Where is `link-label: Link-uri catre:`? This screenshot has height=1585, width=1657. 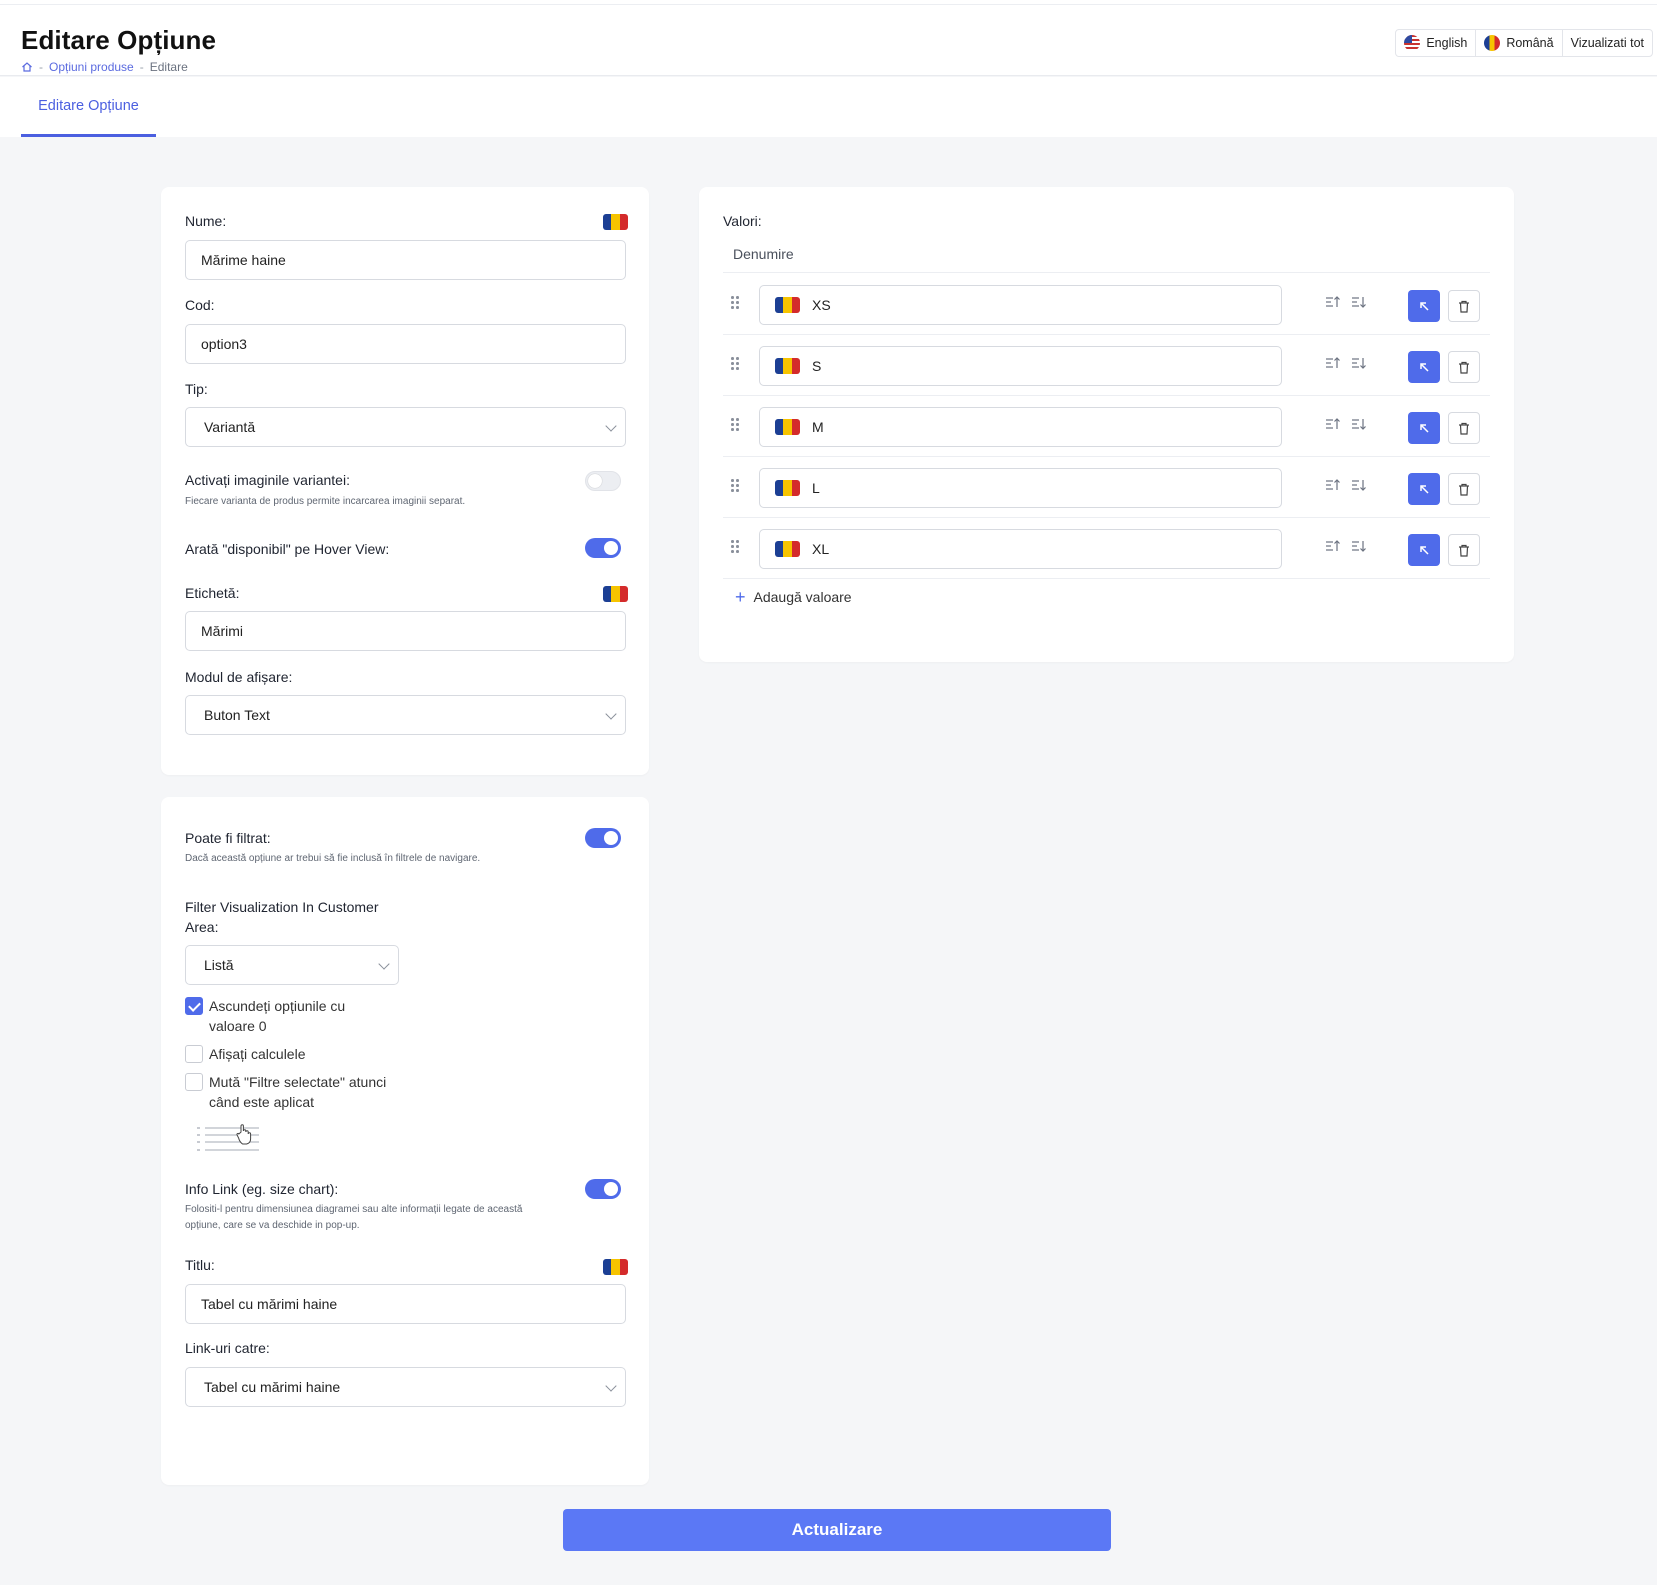 link-label: Link-uri catre: is located at coordinates (227, 1348).